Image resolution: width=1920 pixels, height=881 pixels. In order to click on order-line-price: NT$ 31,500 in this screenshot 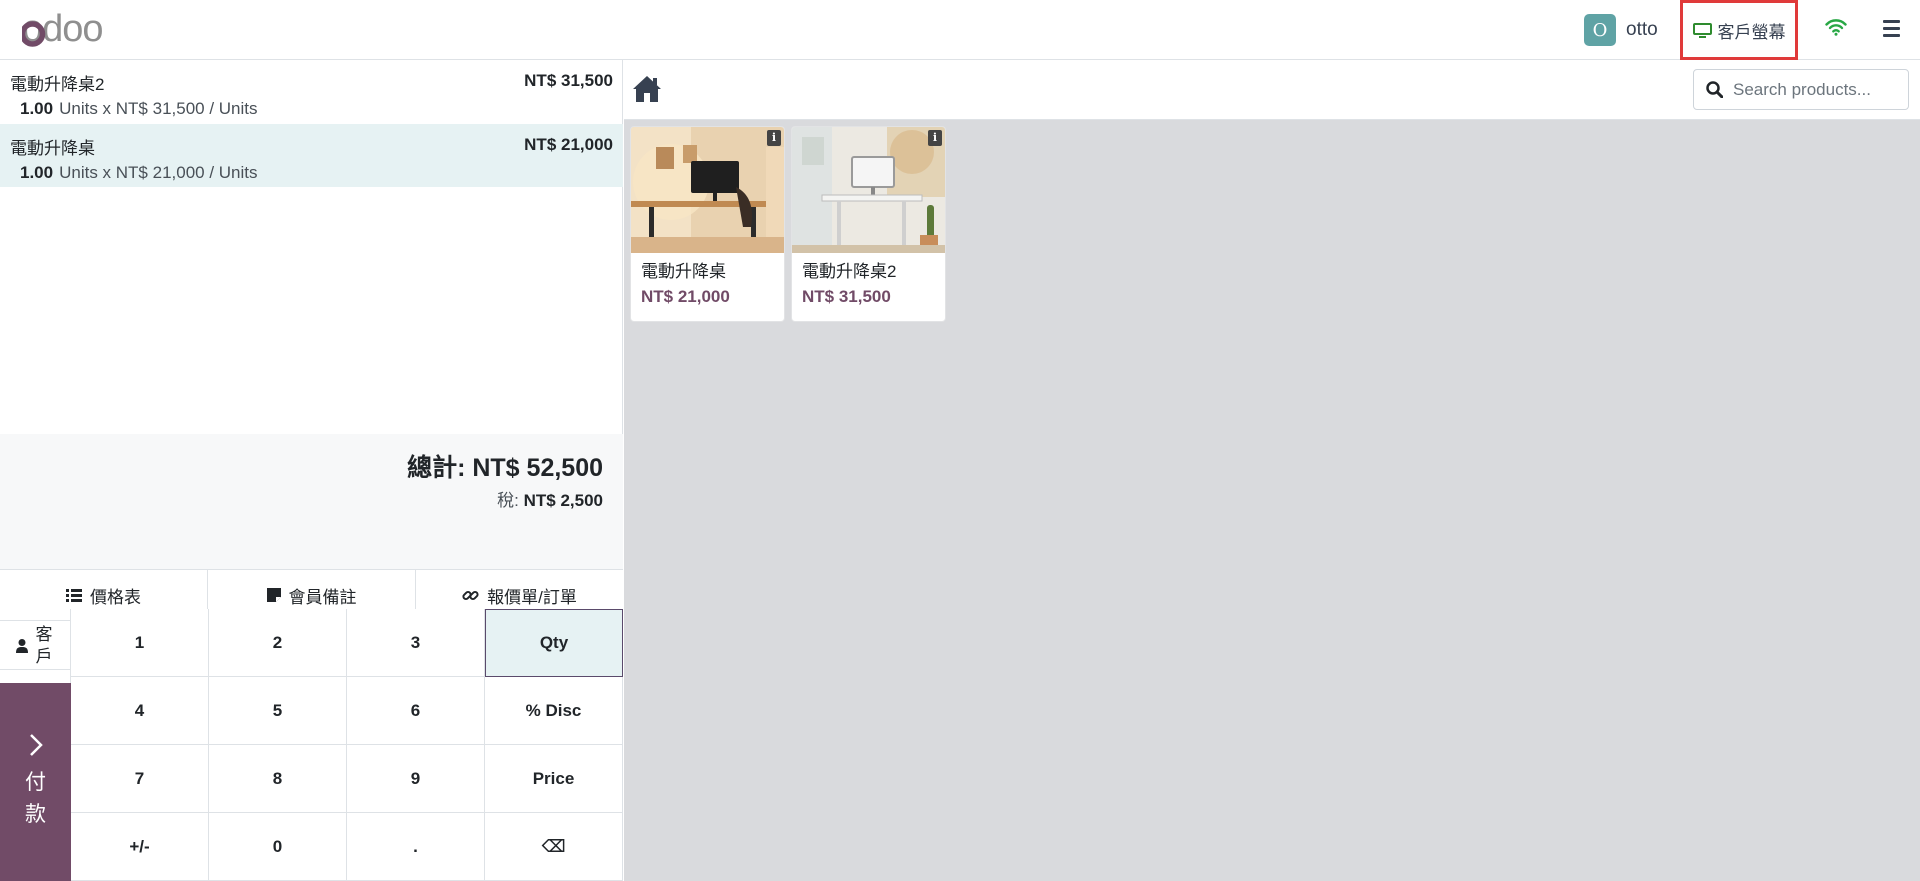, I will do `click(568, 80)`.